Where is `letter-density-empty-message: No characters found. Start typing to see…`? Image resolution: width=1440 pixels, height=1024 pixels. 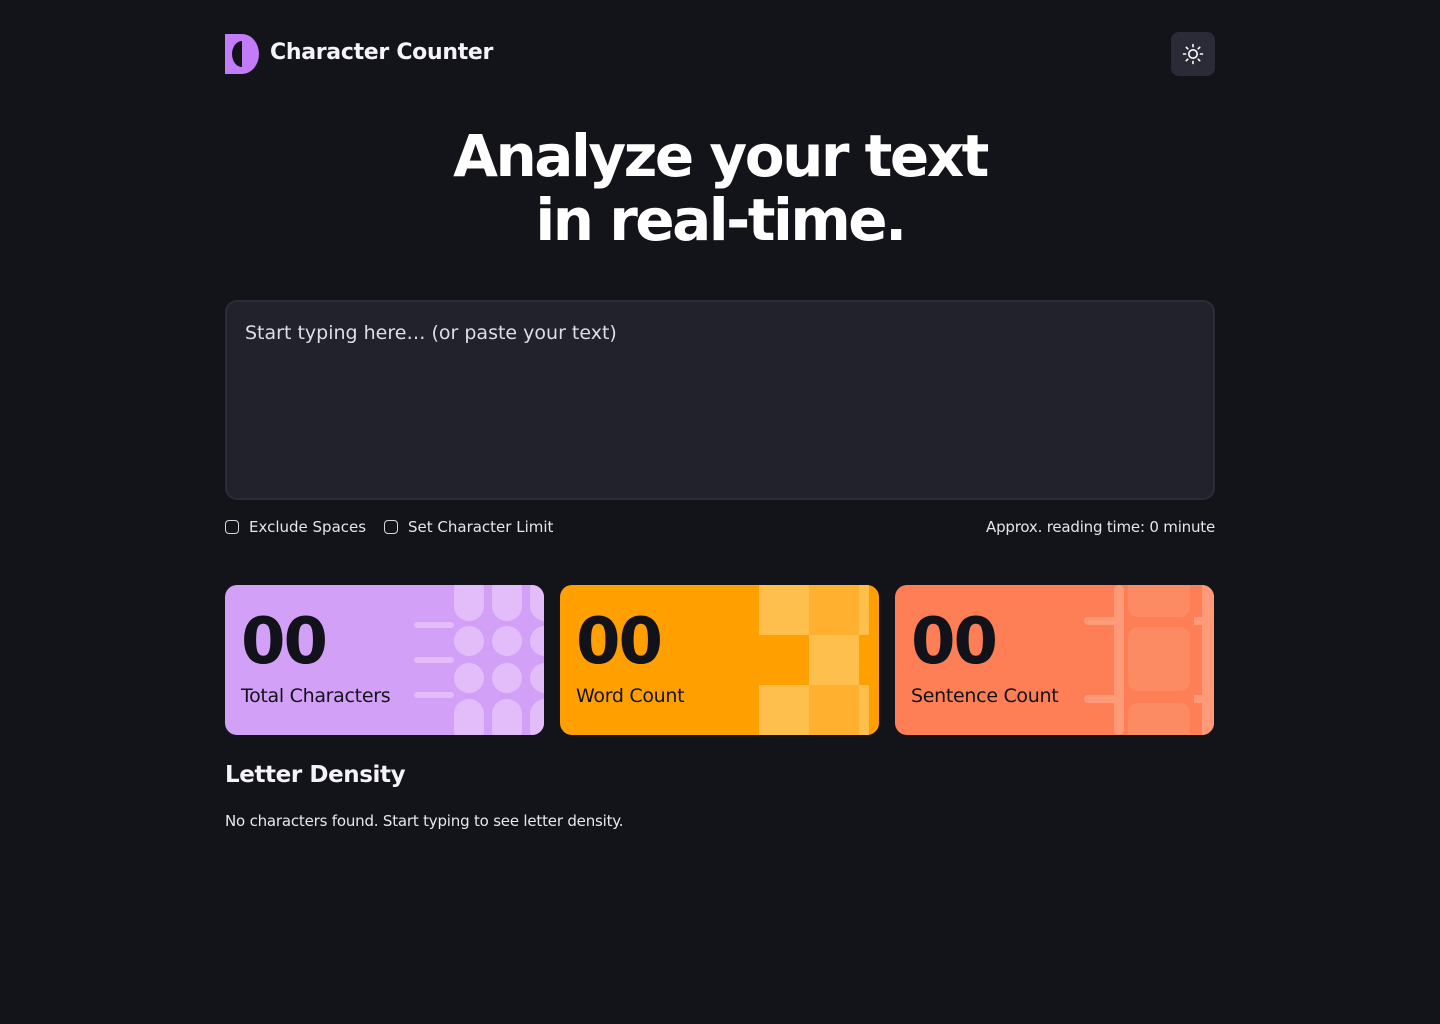 letter-density-empty-message: No characters found. Start typing to see… is located at coordinates (424, 821).